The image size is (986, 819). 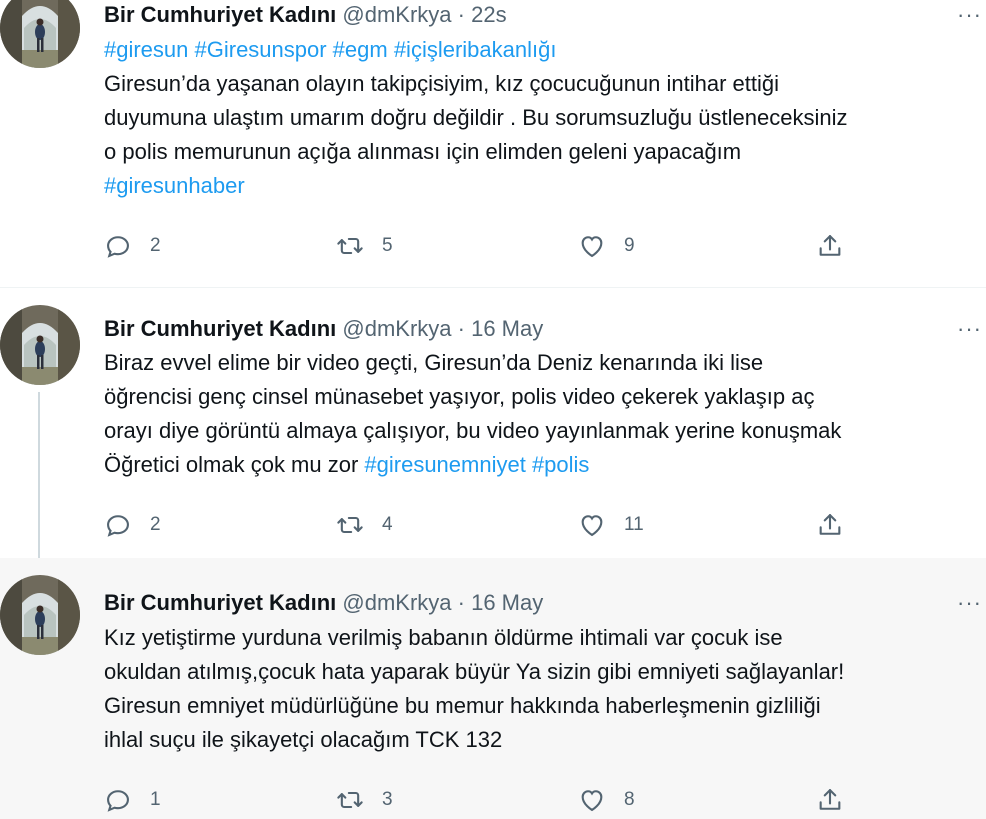 I want to click on tweet-actions: 2 5 9, so click(x=474, y=247).